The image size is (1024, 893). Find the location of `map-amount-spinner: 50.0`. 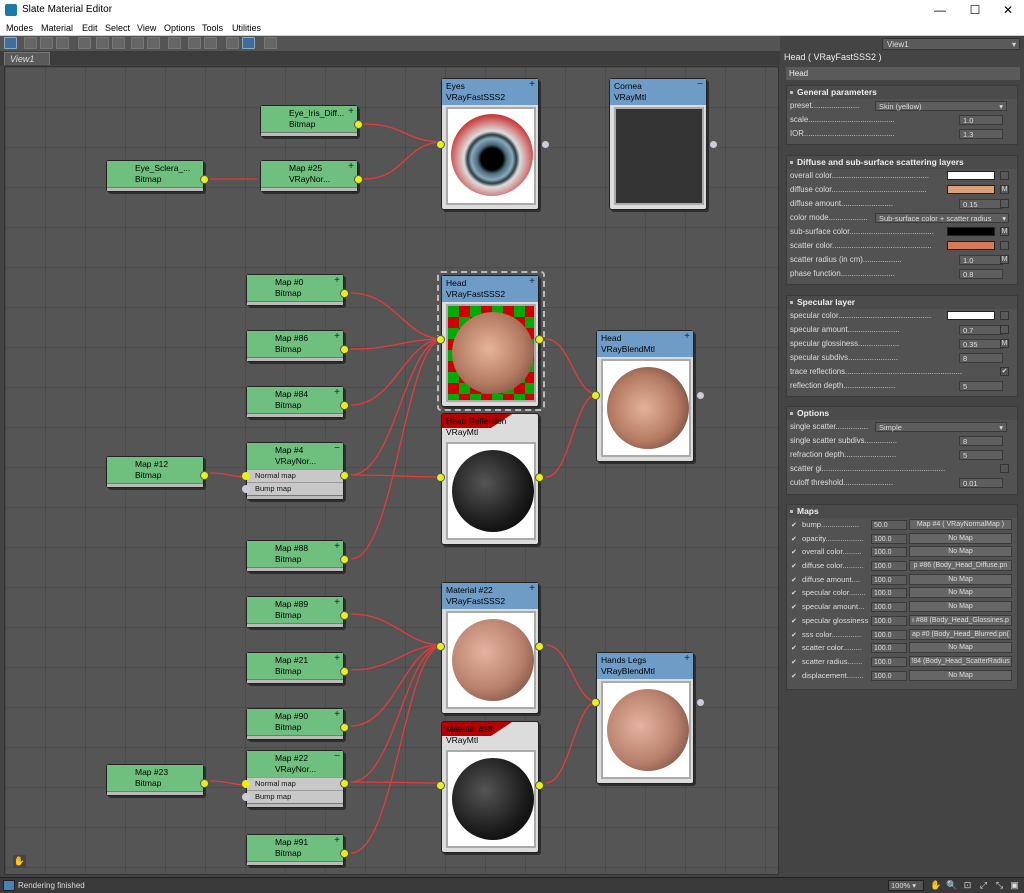

map-amount-spinner: 50.0 is located at coordinates (889, 525).